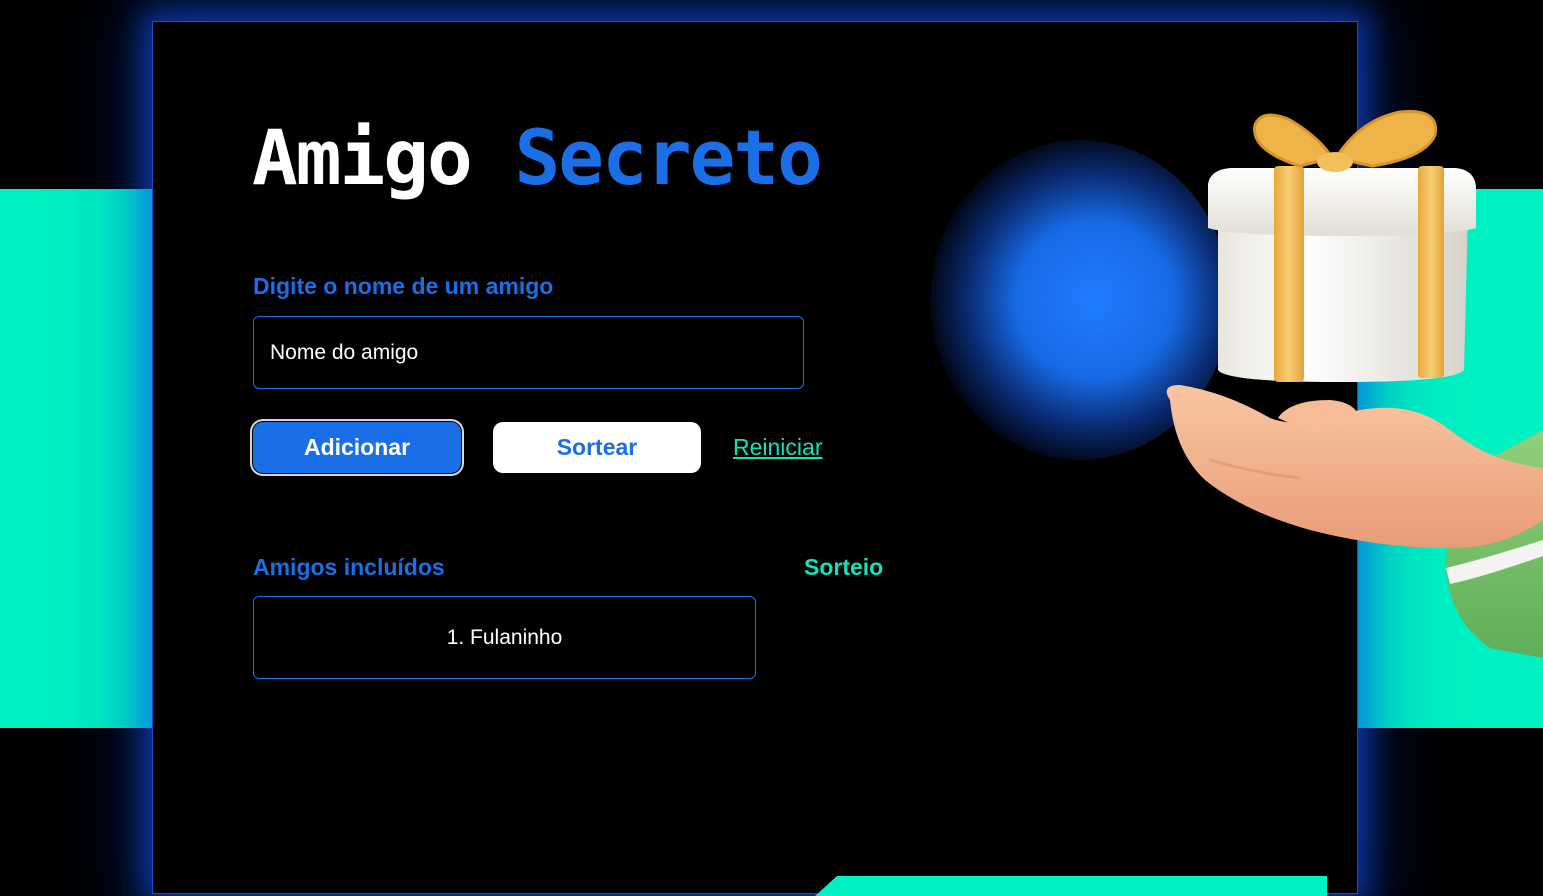 This screenshot has height=896, width=1543. Describe the element at coordinates (349, 567) in the screenshot. I see `friends-list-heading: Amigos incluídos` at that location.